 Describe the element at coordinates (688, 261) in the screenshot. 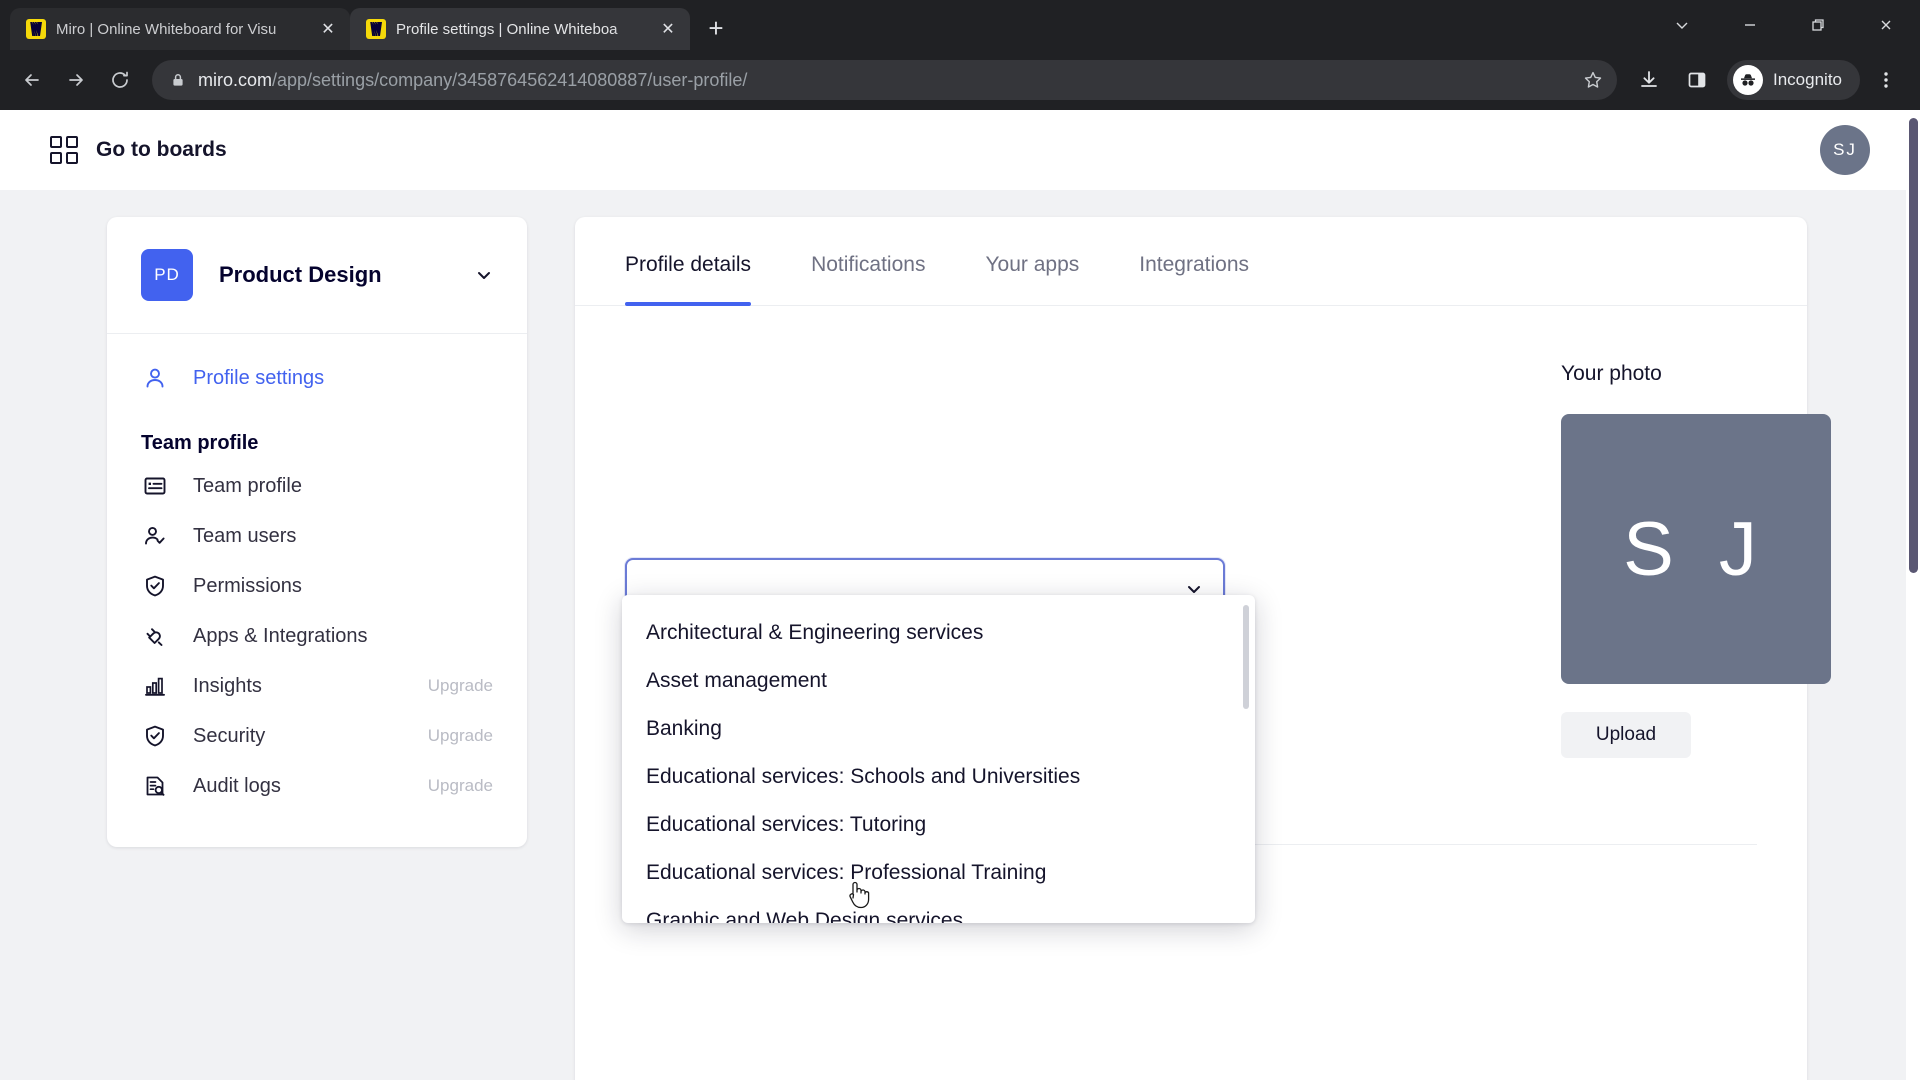

I see `tab-profile-details: Profile details` at that location.